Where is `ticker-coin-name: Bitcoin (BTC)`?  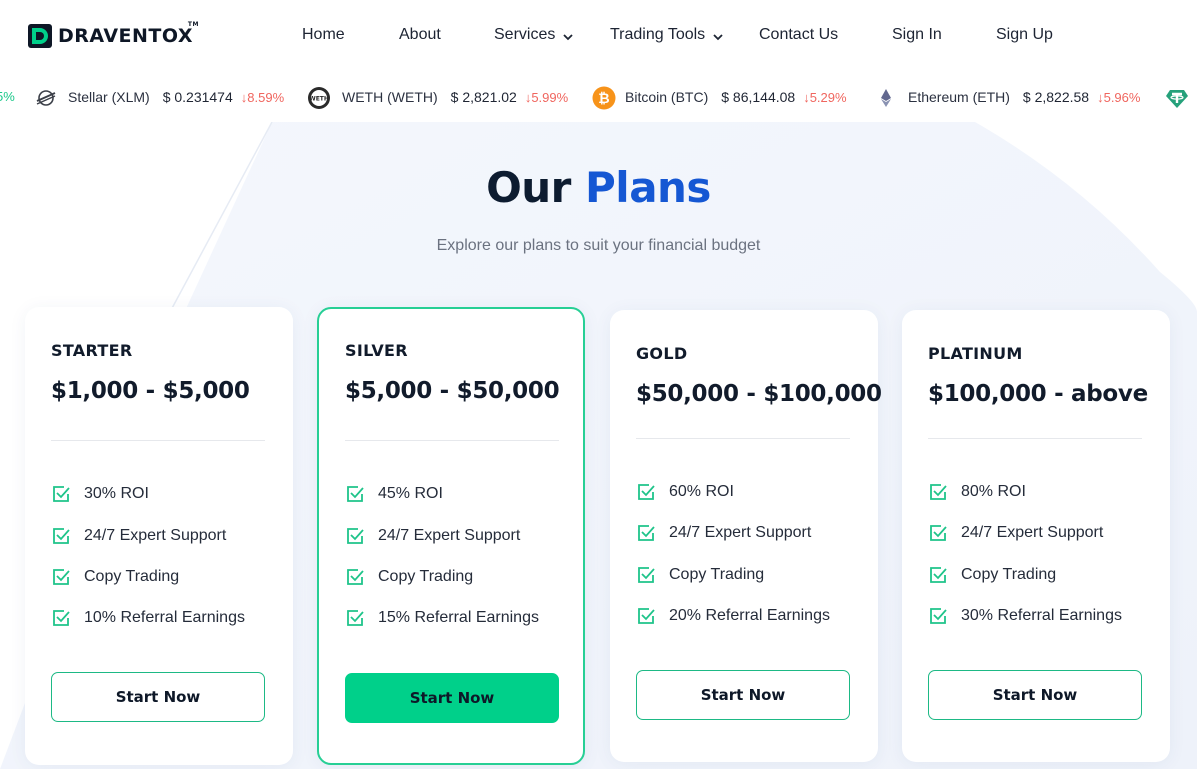 ticker-coin-name: Bitcoin (BTC) is located at coordinates (667, 97).